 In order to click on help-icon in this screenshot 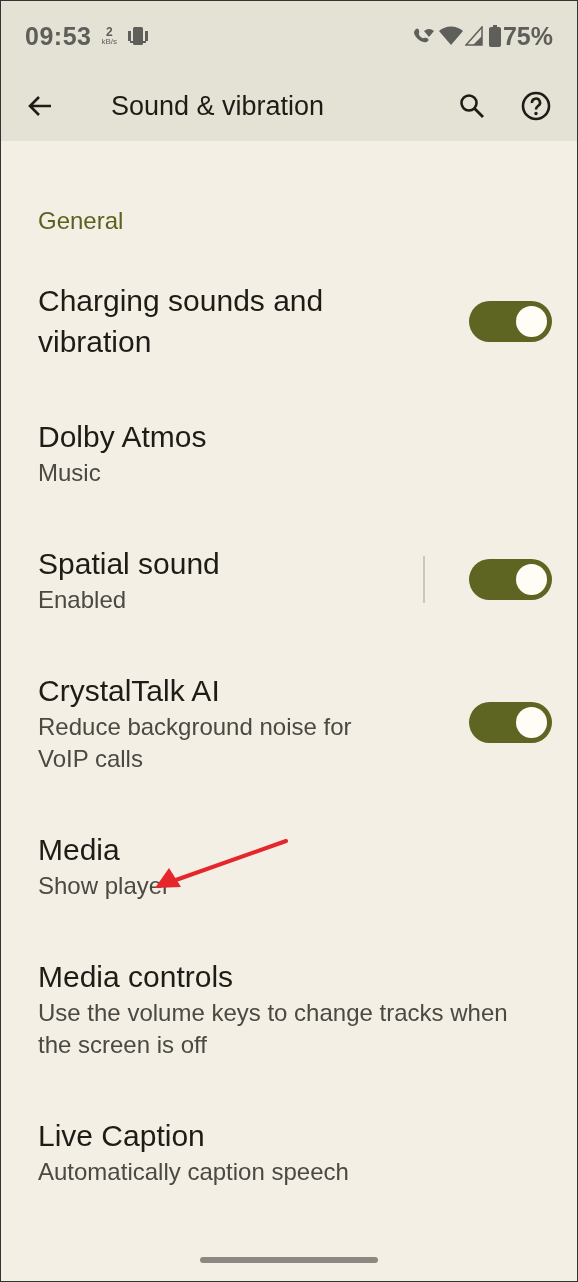, I will do `click(536, 106)`.